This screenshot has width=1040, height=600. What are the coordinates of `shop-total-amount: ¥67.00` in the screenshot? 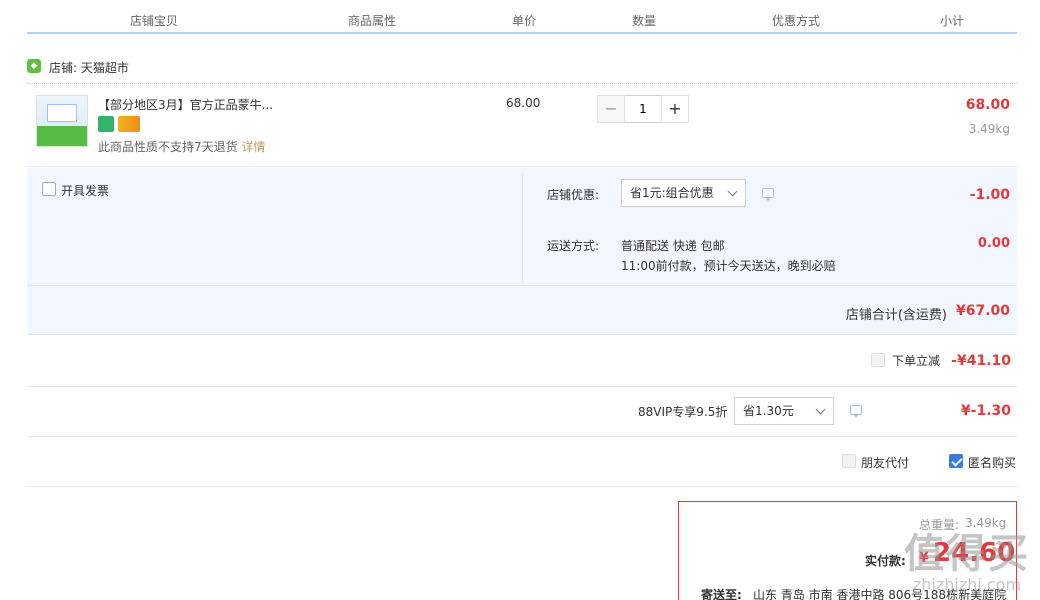 It's located at (982, 311).